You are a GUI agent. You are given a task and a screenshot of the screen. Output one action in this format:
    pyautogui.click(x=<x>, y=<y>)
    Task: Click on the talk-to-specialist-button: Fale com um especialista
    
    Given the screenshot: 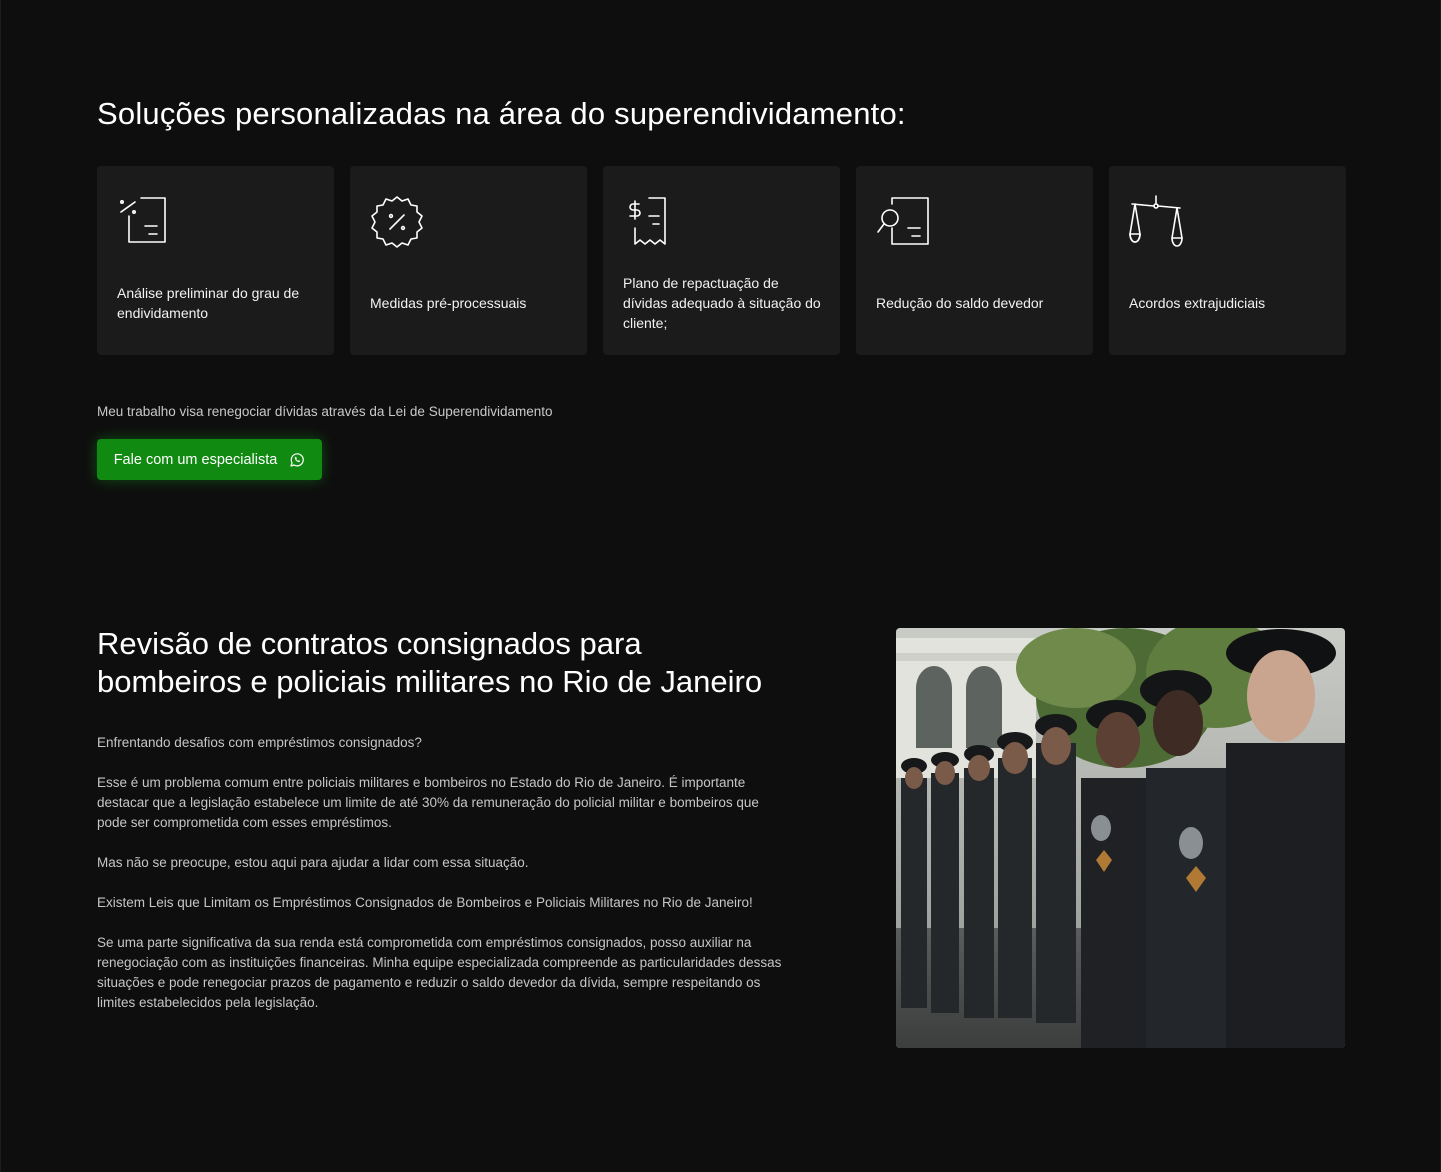 What is the action you would take?
    pyautogui.click(x=209, y=459)
    